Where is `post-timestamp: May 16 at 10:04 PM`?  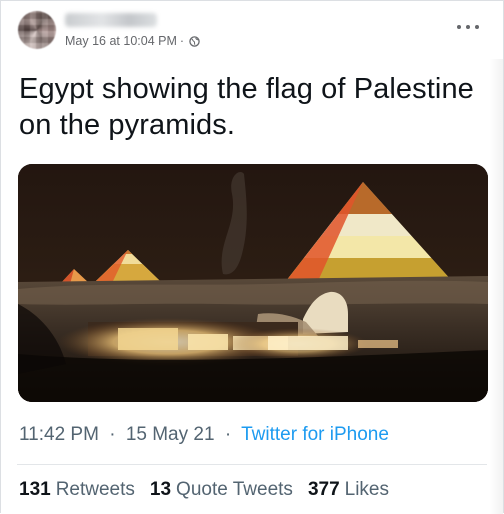 post-timestamp: May 16 at 10:04 PM is located at coordinates (121, 41).